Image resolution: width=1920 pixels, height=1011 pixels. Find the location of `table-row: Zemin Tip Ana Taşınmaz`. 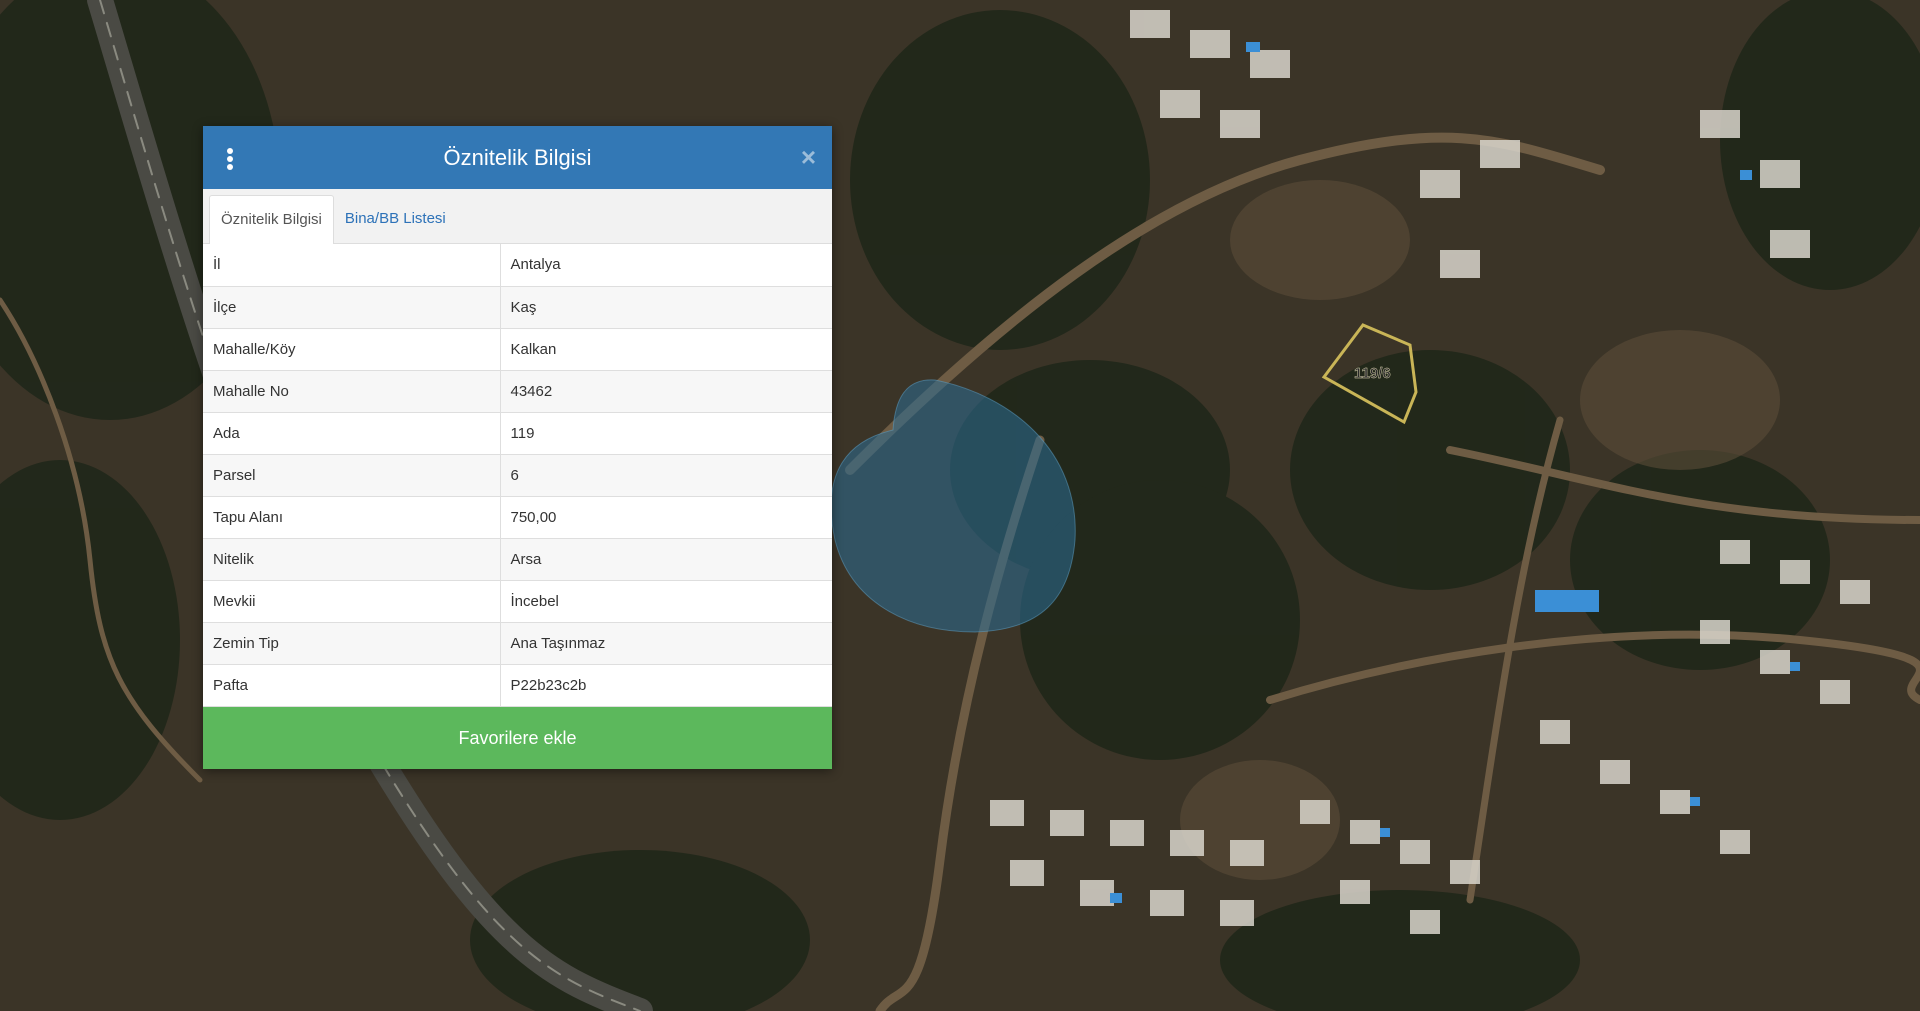

table-row: Zemin Tip Ana Taşınmaz is located at coordinates (517, 643).